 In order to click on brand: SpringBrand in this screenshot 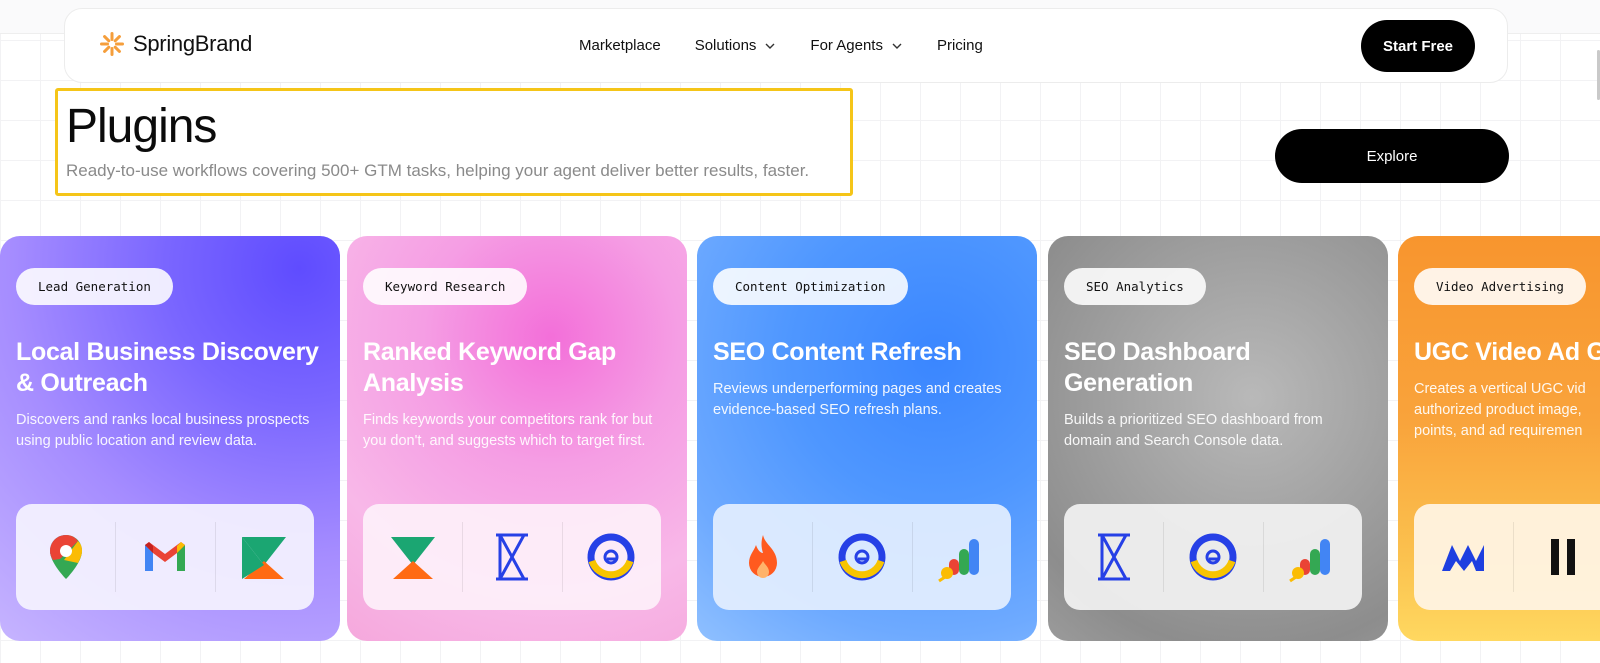, I will do `click(175, 44)`.